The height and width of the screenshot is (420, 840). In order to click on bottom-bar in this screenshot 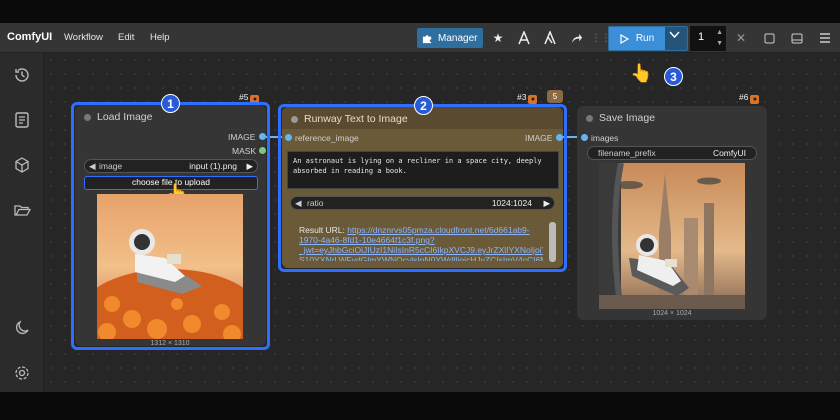, I will do `click(420, 406)`.